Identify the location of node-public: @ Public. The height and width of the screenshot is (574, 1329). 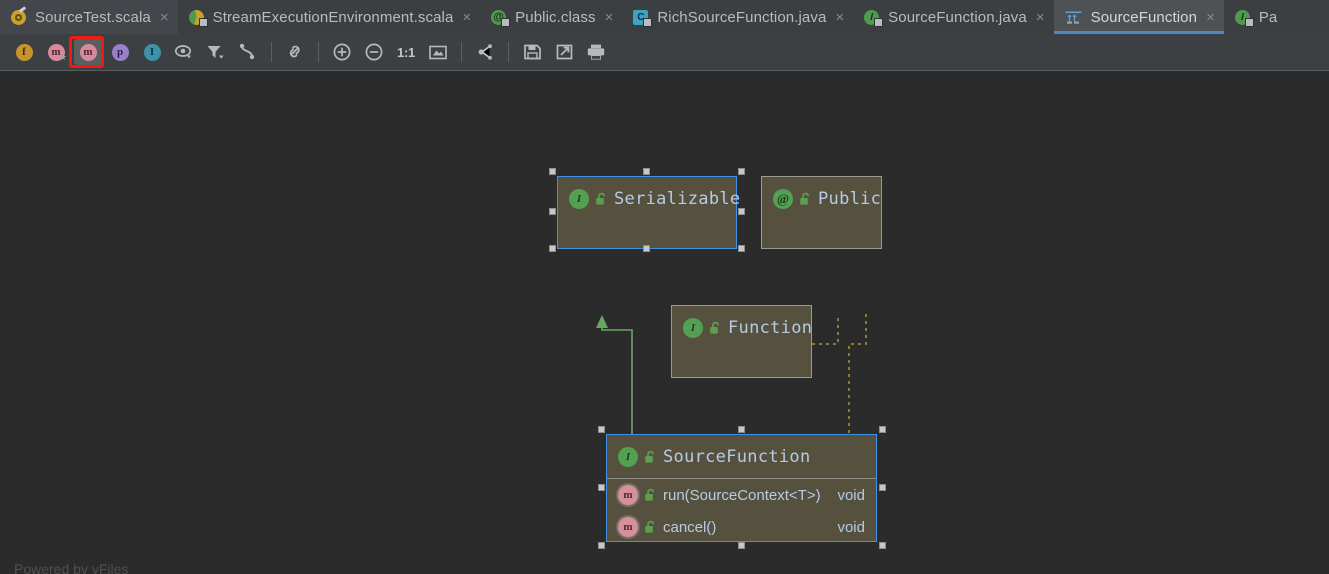
(821, 212).